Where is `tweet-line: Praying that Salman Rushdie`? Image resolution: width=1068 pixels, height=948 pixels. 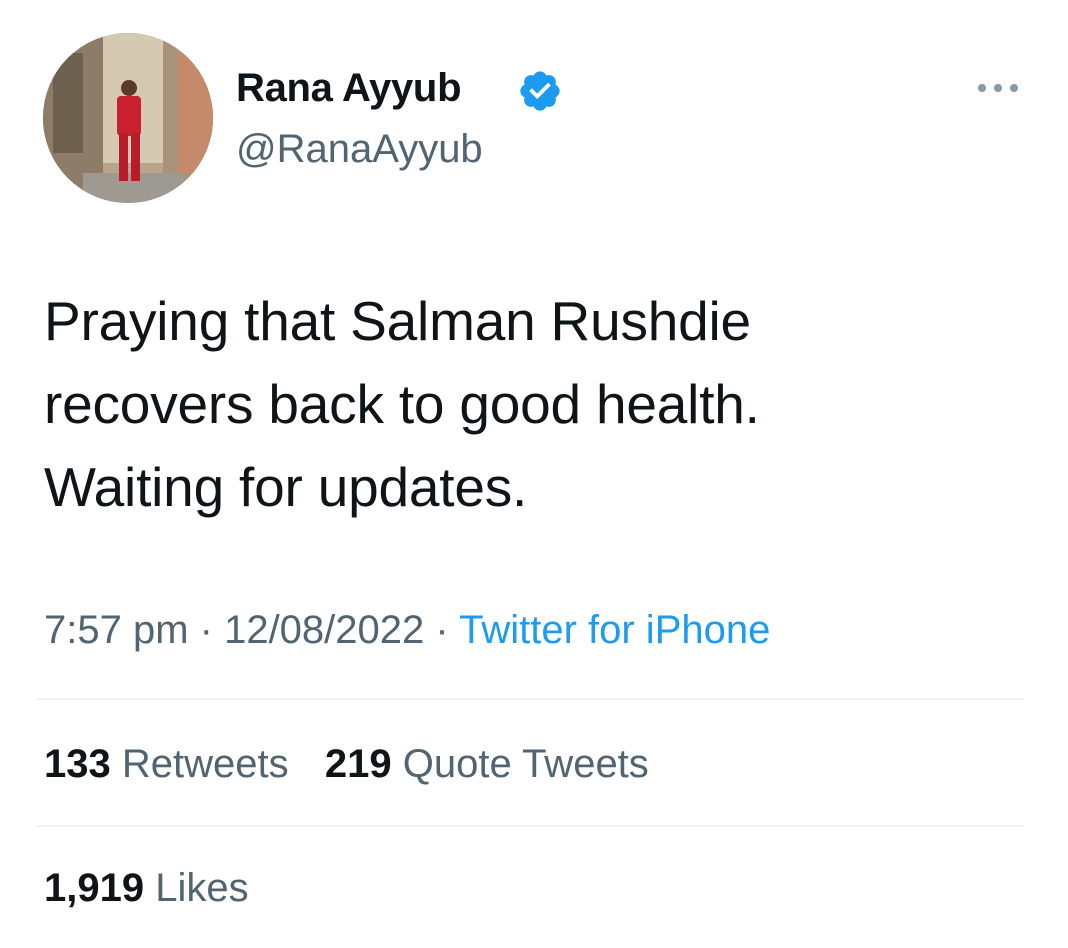
tweet-line: Praying that Salman Rushdie is located at coordinates (397, 321).